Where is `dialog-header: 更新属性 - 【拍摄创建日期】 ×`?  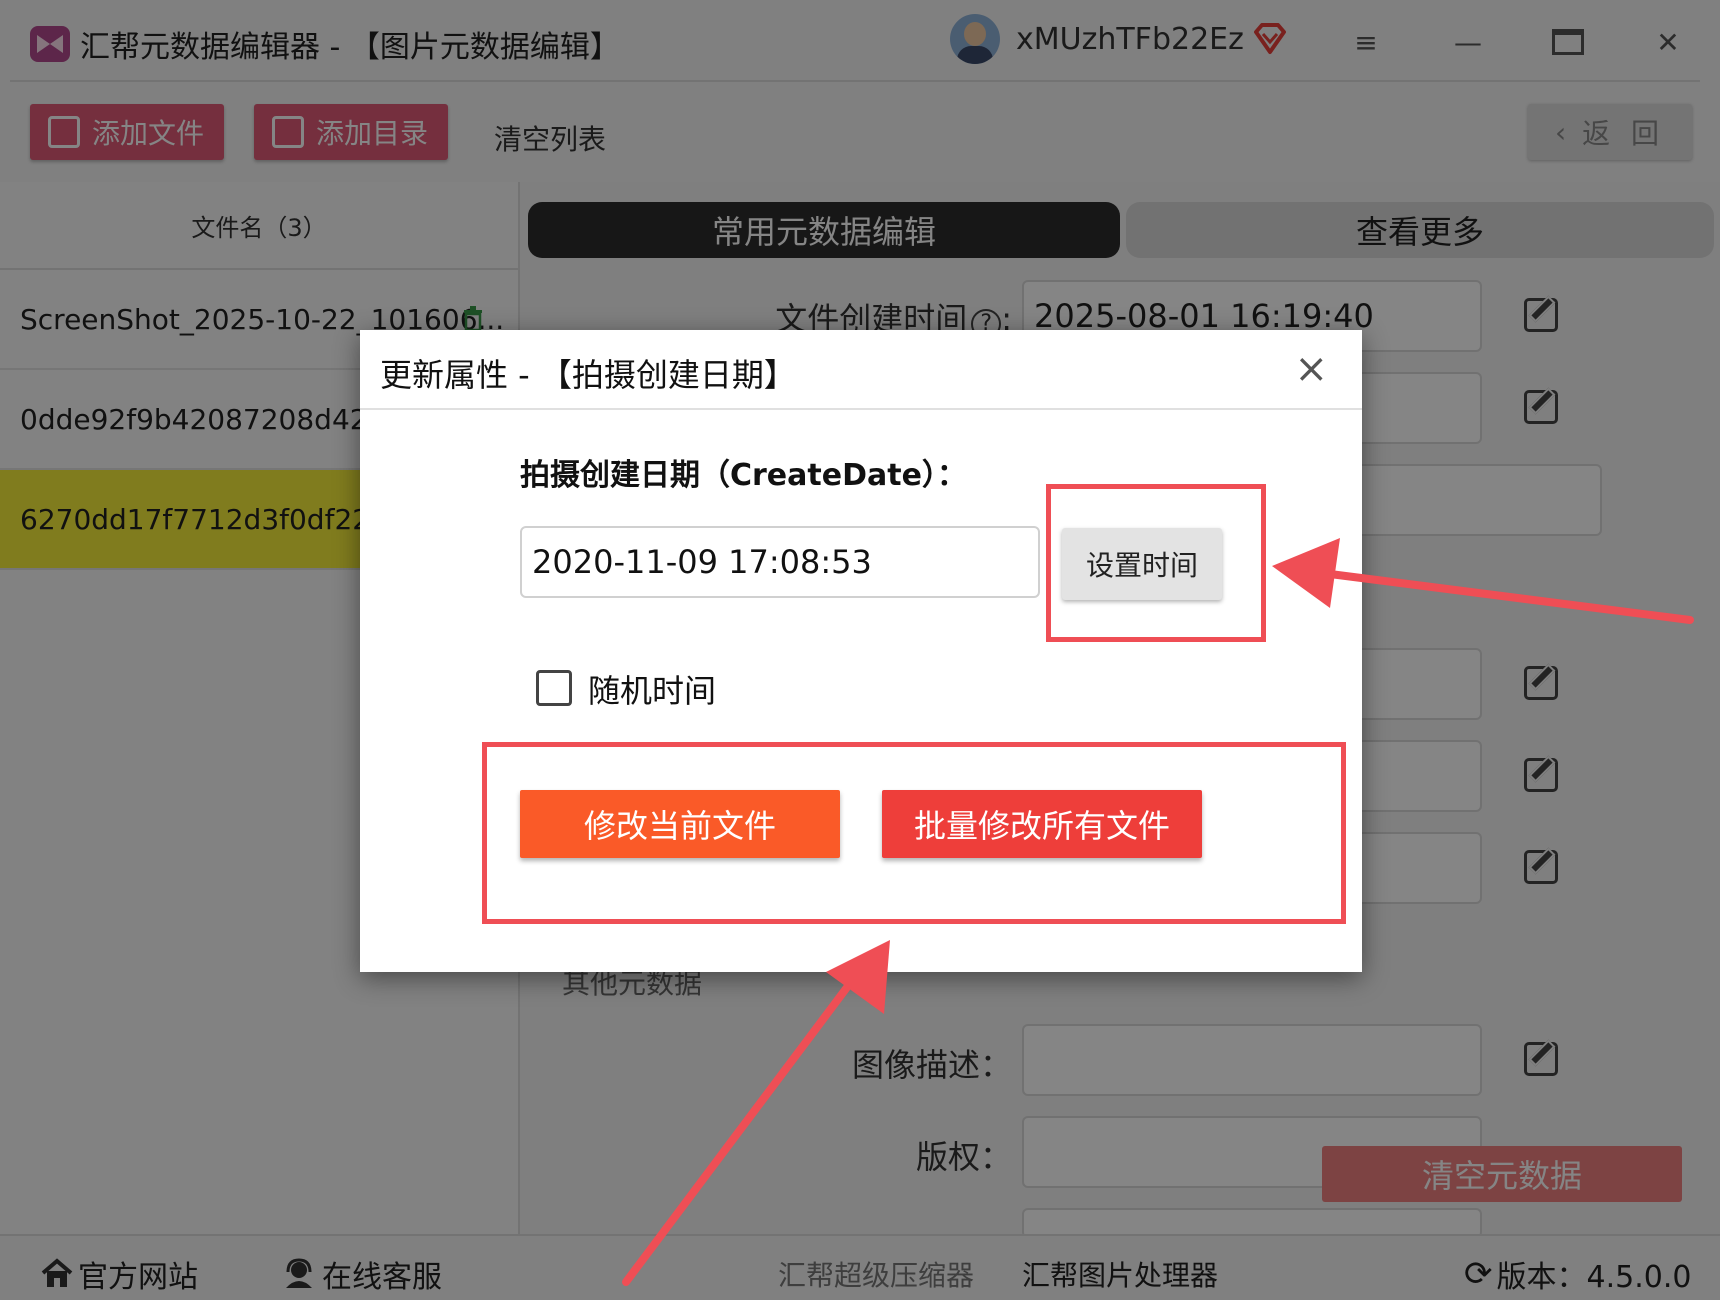 dialog-header: 更新属性 - 【拍摄创建日期】 × is located at coordinates (861, 370).